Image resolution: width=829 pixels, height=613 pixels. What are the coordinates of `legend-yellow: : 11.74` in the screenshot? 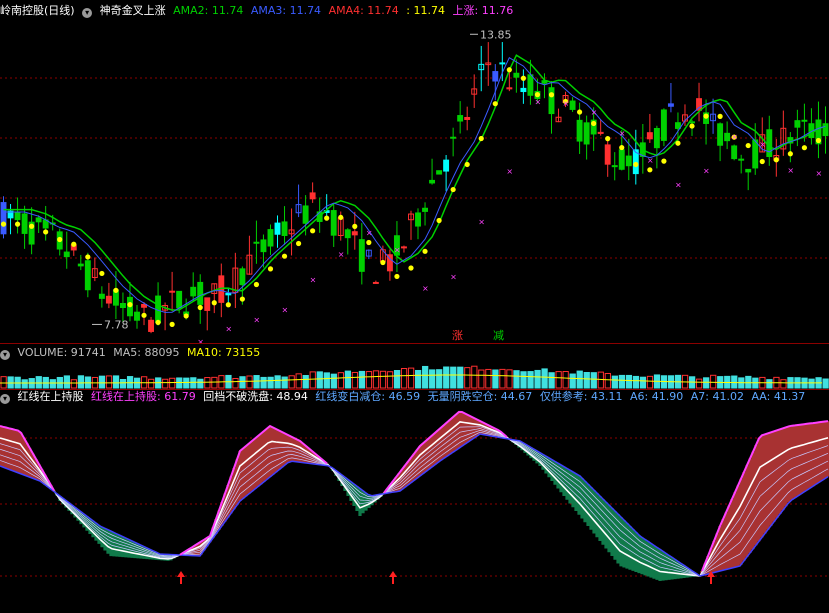 It's located at (425, 10).